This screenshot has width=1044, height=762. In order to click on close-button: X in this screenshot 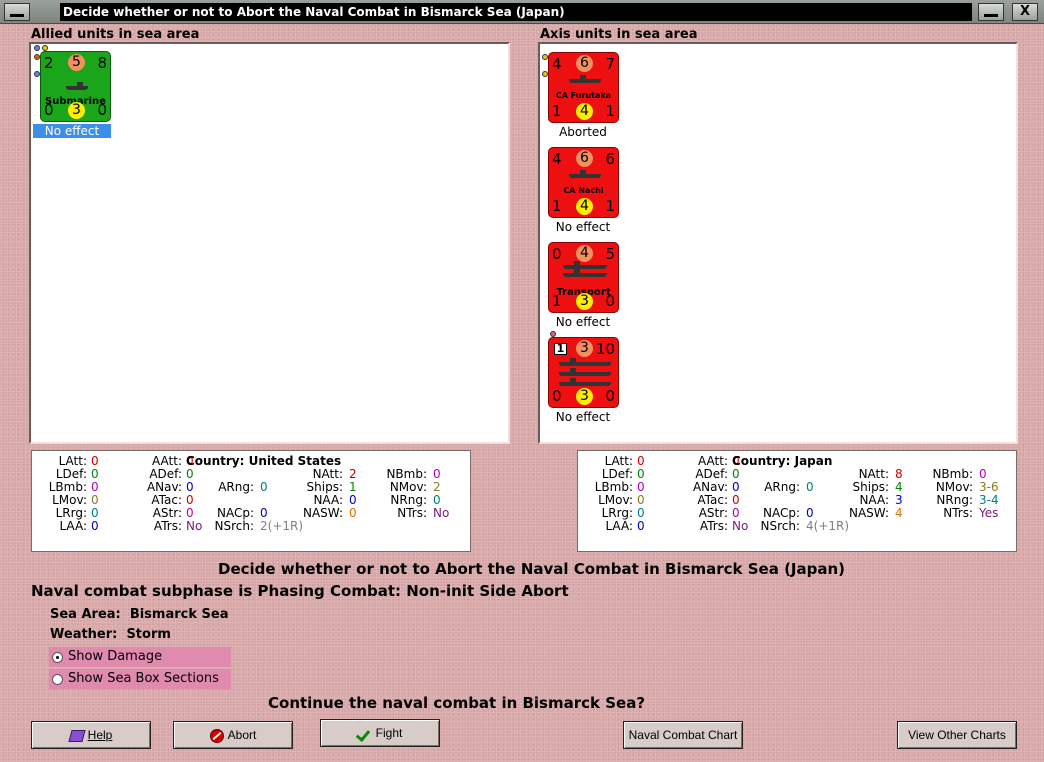, I will do `click(1025, 12)`.